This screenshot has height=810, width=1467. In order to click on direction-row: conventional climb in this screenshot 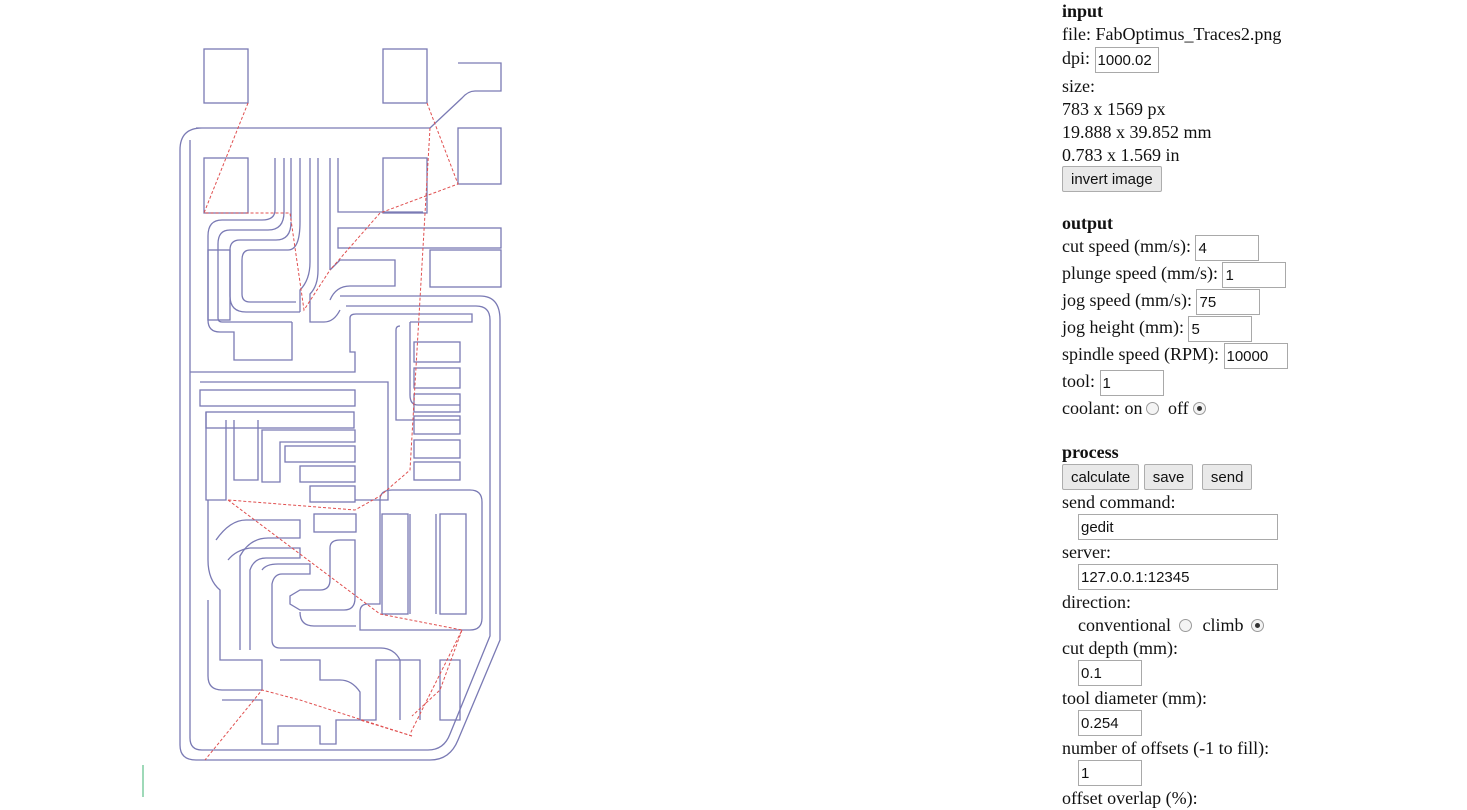, I will do `click(1262, 625)`.